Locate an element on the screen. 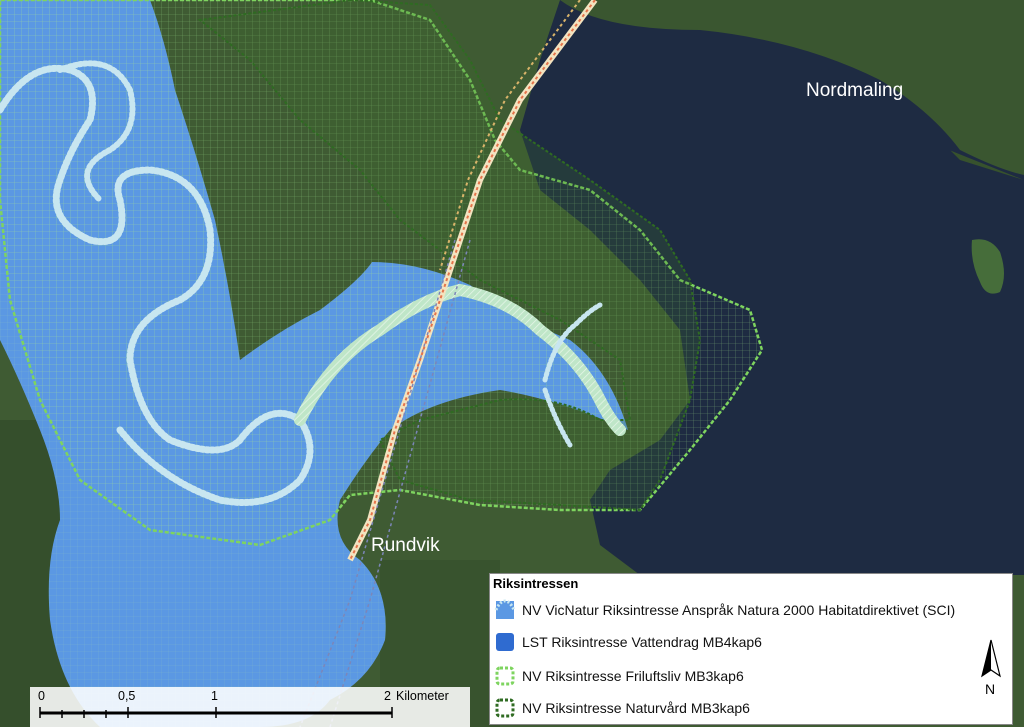  friluftsliv-swatch-icon is located at coordinates (505, 676).